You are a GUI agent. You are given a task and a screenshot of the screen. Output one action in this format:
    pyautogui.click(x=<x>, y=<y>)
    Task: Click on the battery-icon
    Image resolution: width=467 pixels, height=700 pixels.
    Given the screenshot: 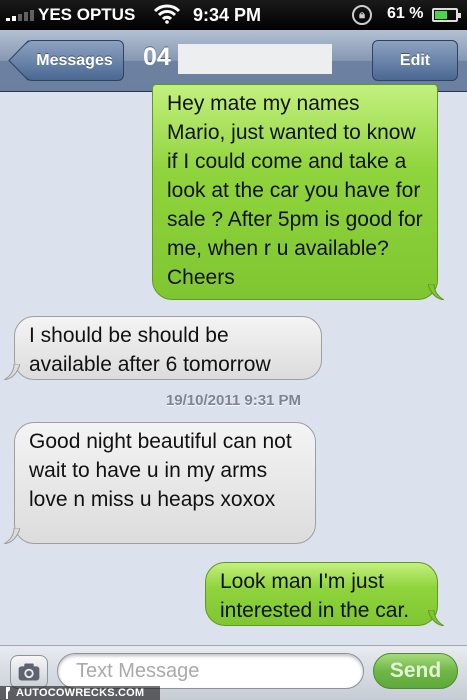 What is the action you would take?
    pyautogui.click(x=446, y=15)
    